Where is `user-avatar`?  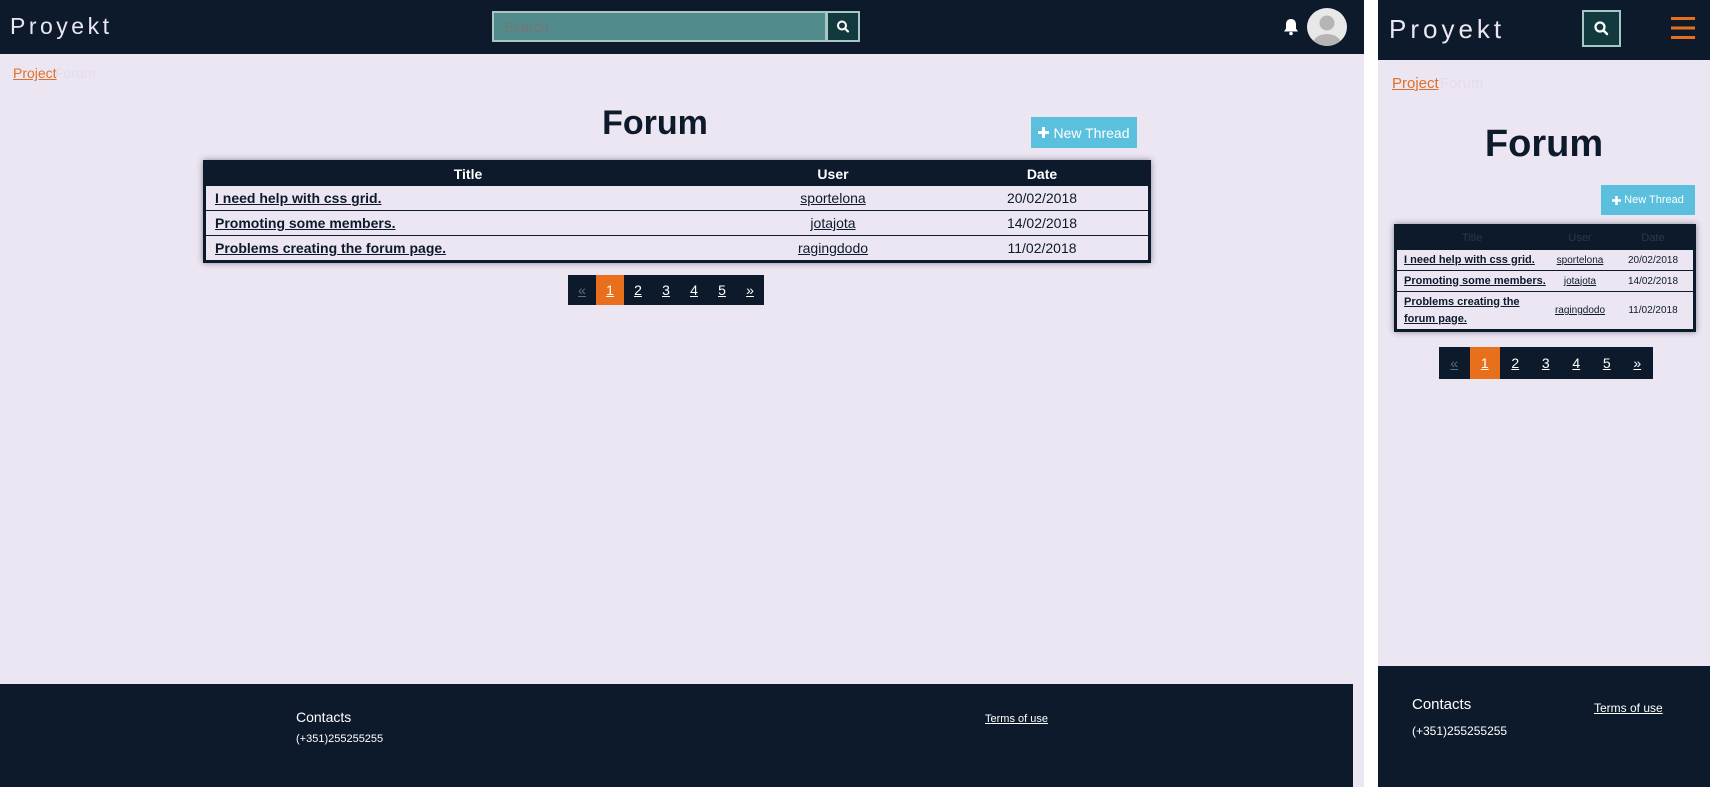
user-avatar is located at coordinates (1327, 27).